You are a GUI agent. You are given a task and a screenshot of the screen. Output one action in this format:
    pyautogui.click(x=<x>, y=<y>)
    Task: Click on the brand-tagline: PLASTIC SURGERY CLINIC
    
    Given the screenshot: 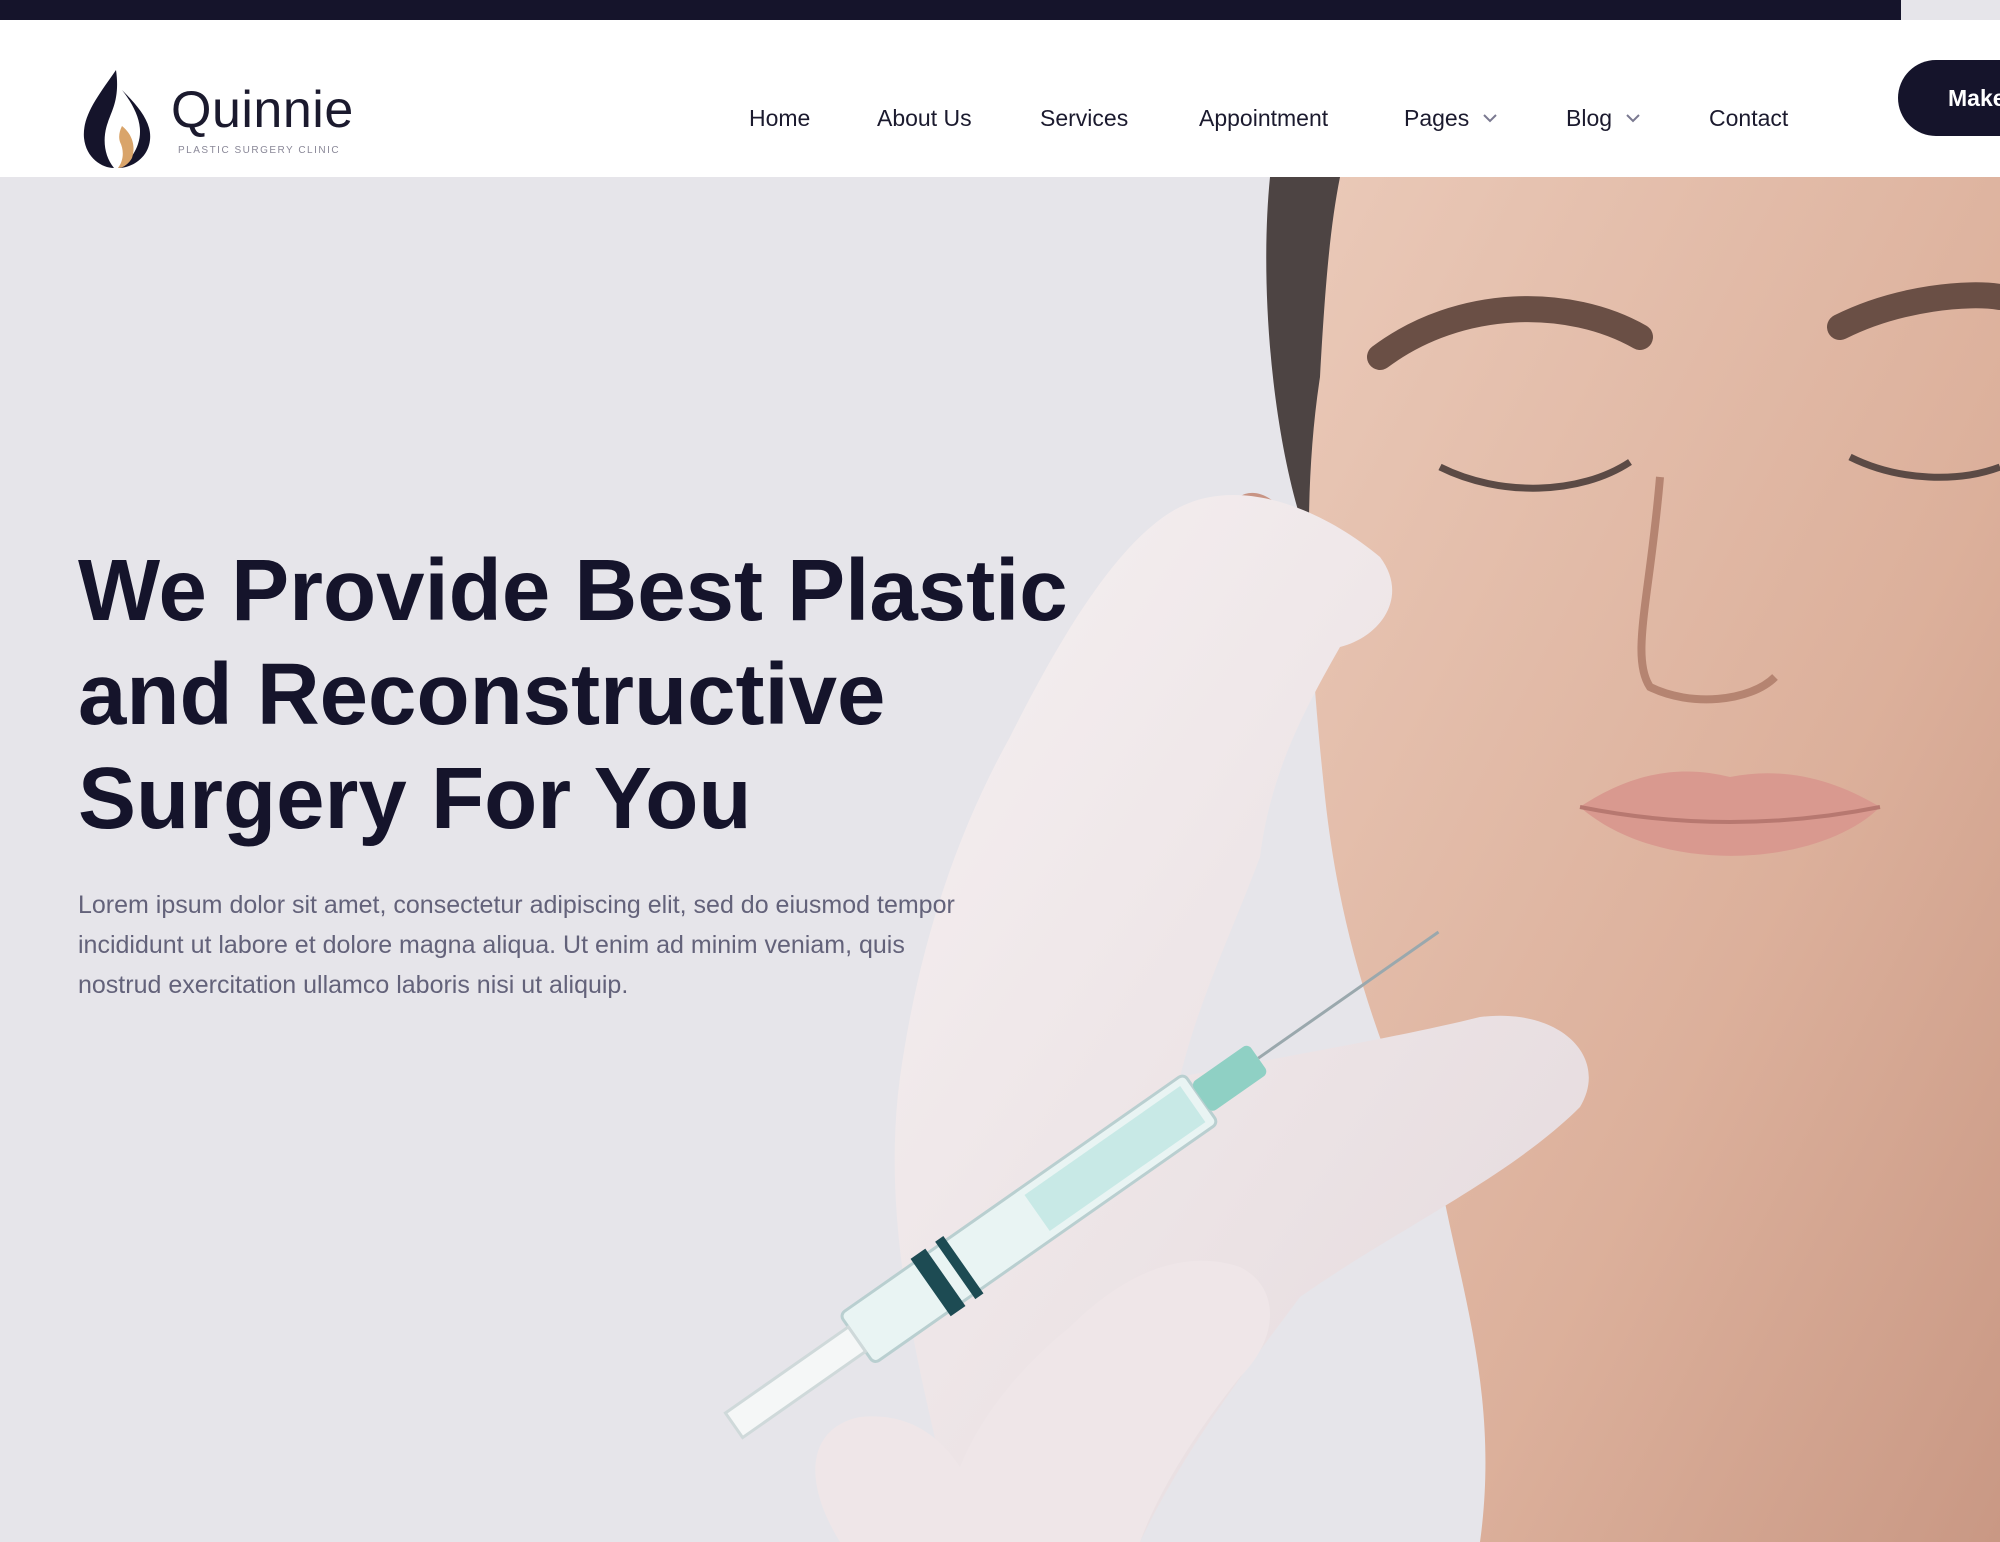 What is the action you would take?
    pyautogui.click(x=259, y=150)
    